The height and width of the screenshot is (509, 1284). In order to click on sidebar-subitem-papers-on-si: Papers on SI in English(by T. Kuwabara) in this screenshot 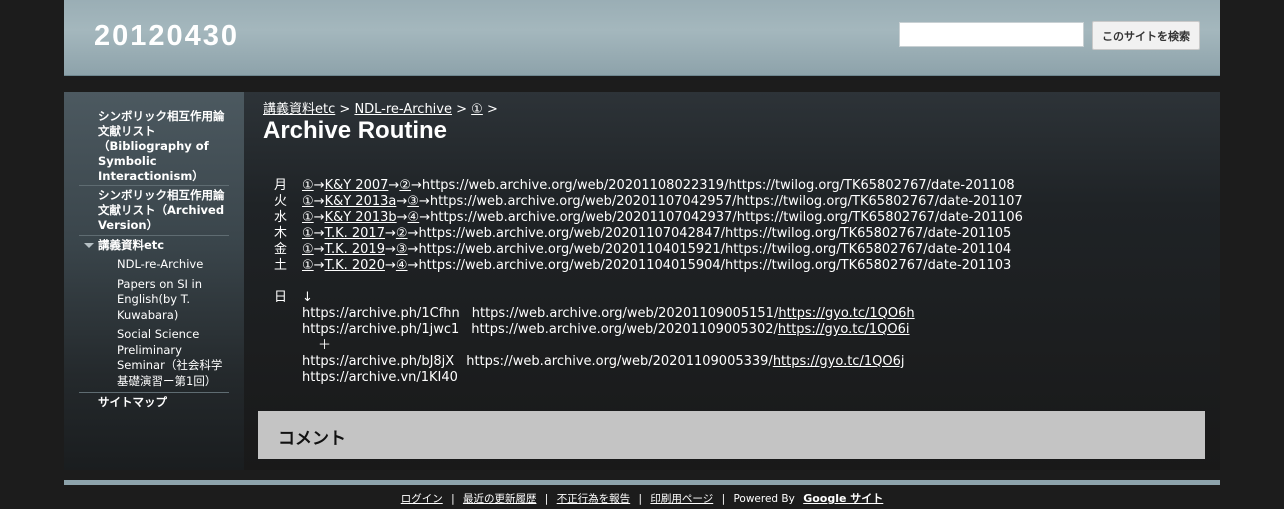, I will do `click(154, 300)`.